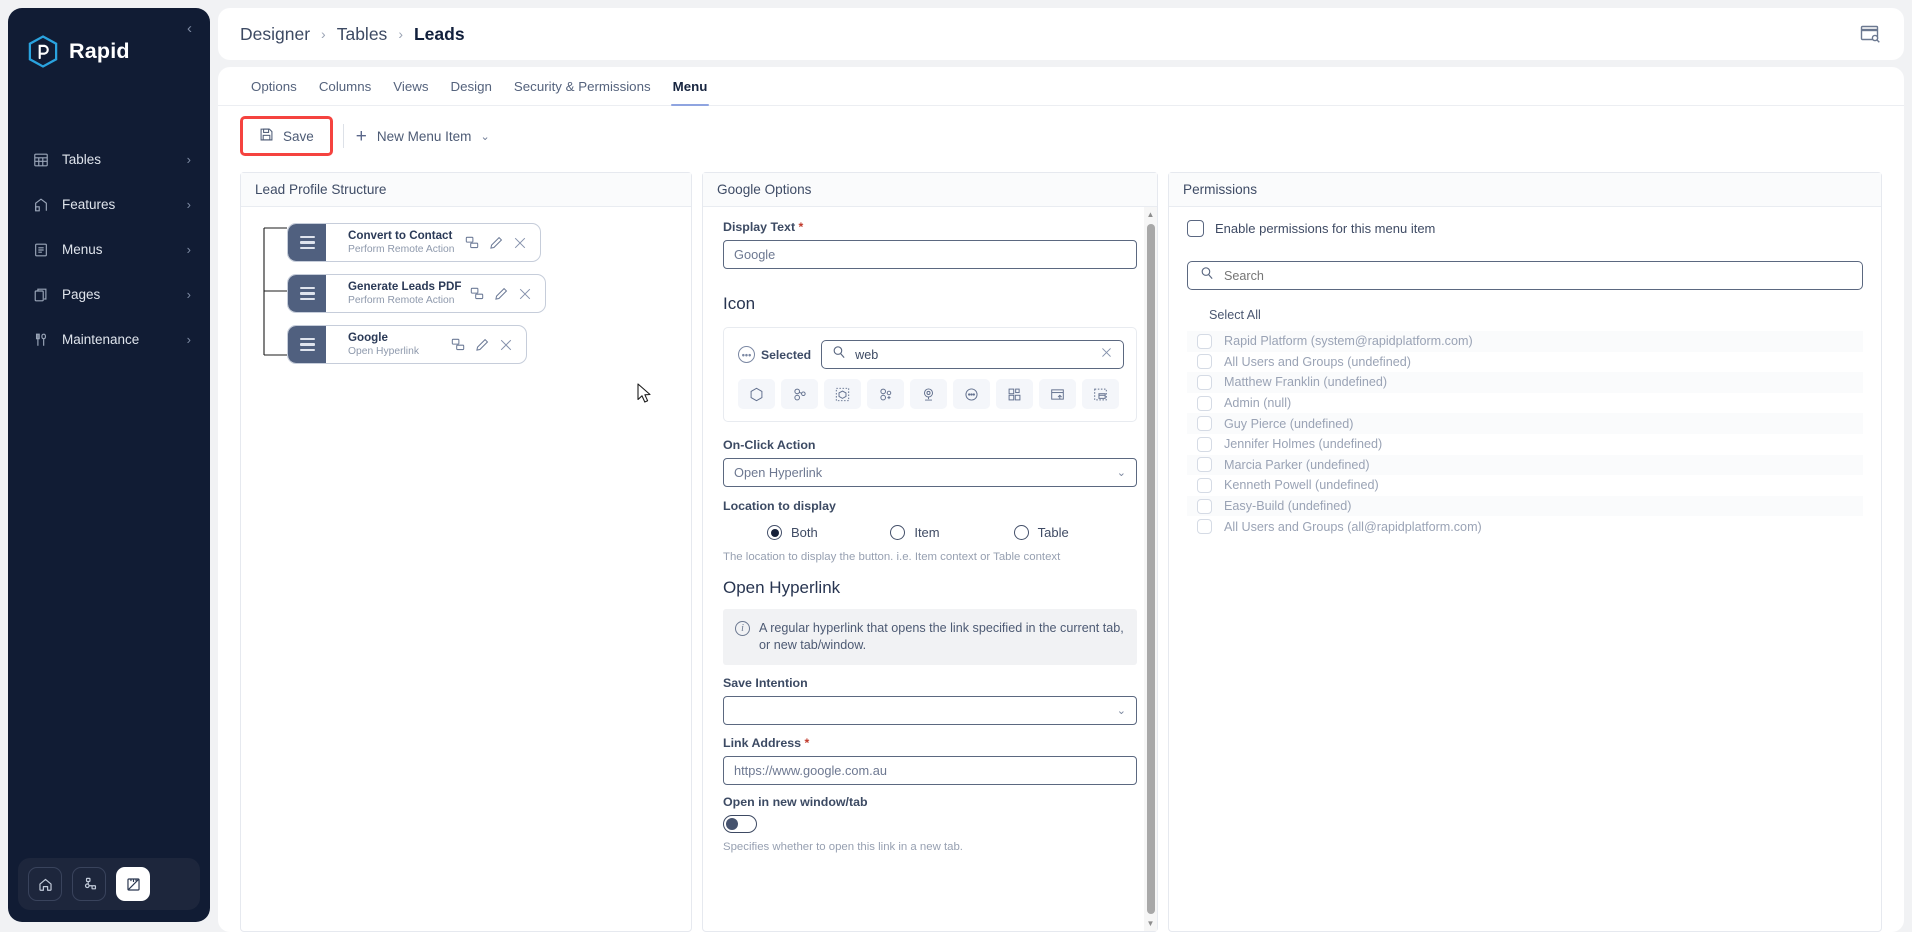 The height and width of the screenshot is (932, 1912). I want to click on home-icon, so click(45, 884).